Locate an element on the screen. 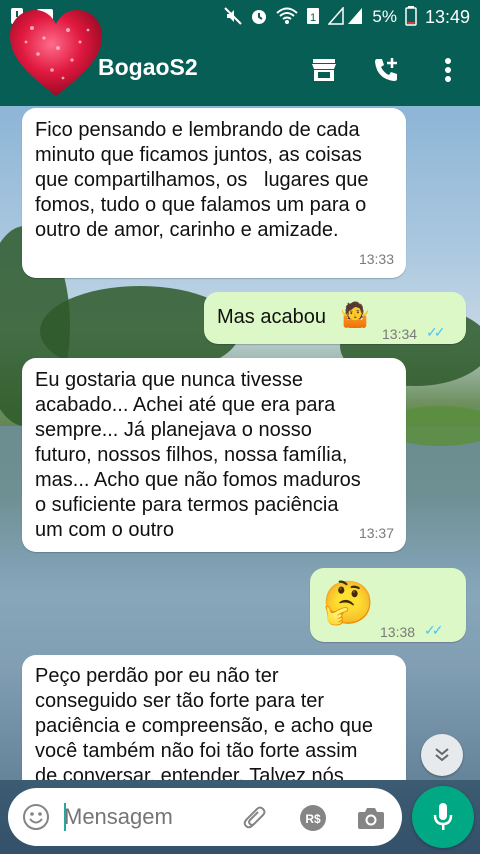 The height and width of the screenshot is (854, 480). scroll-down-button is located at coordinates (442, 755).